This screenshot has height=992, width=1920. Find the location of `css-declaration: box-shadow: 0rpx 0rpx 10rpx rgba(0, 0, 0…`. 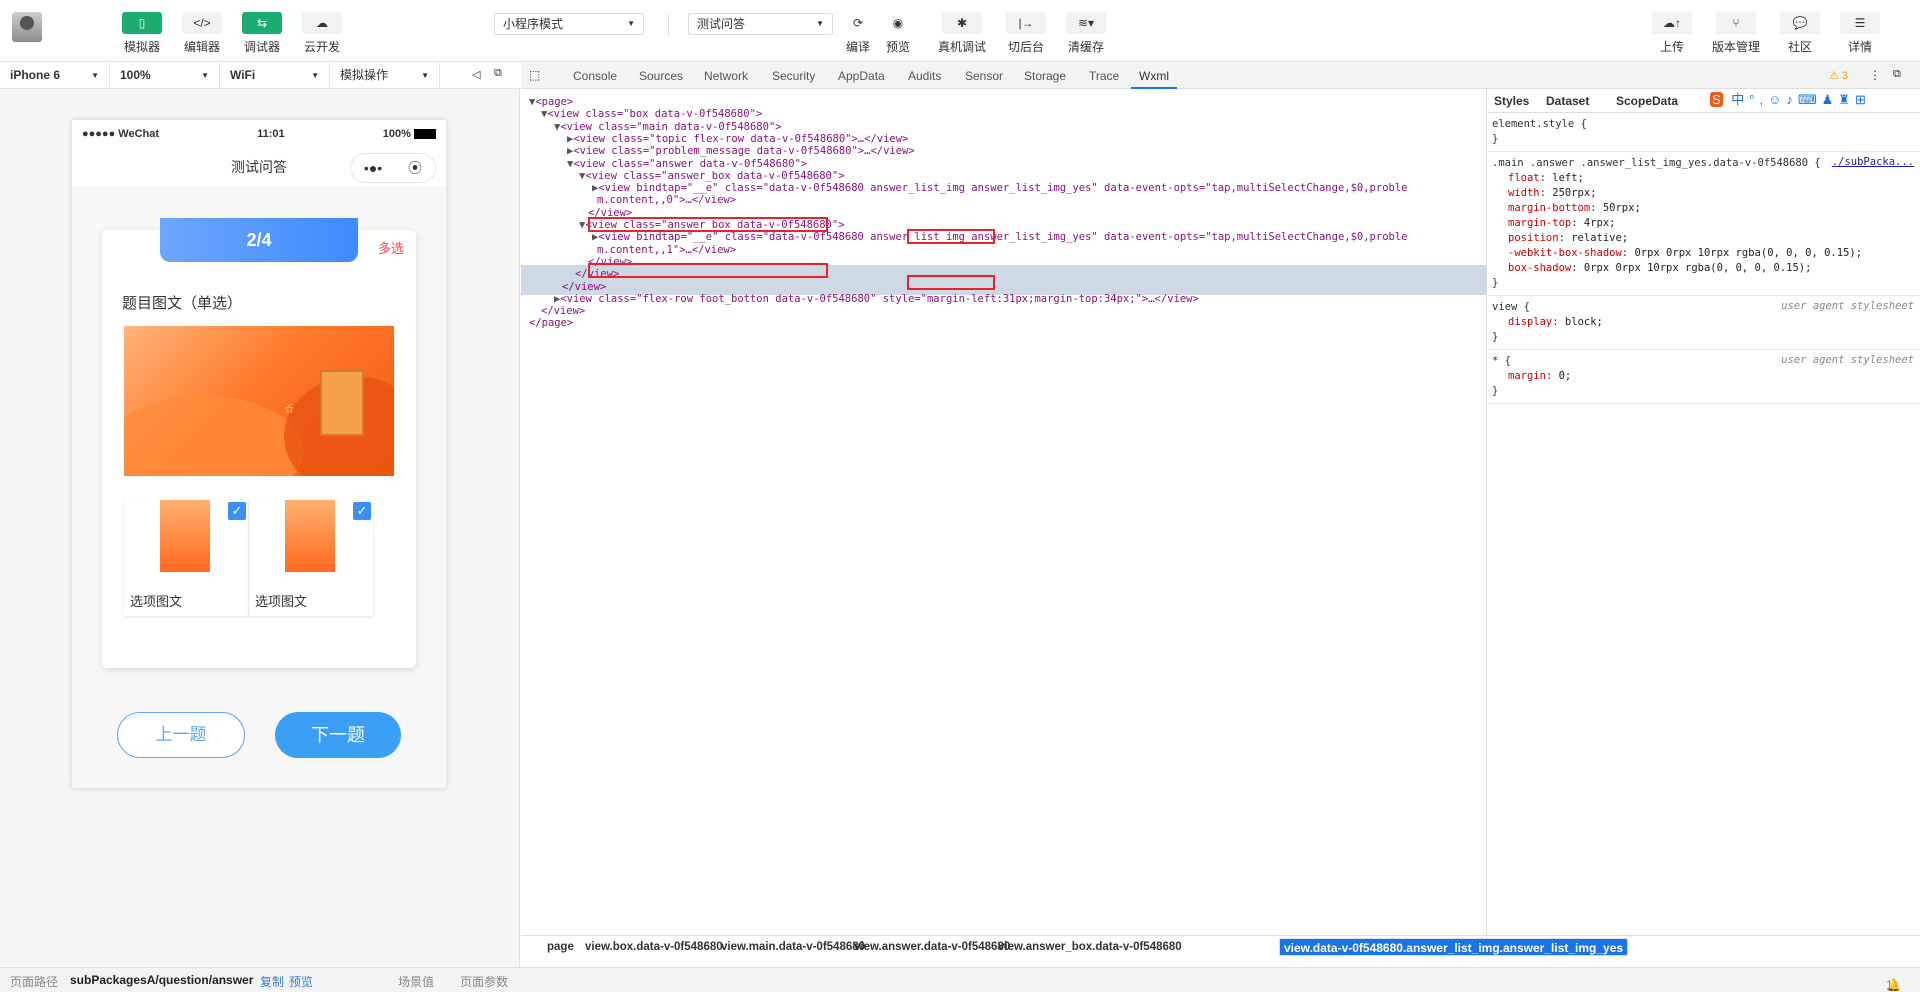

css-declaration: box-shadow: 0rpx 0rpx 10rpx rgba(0, 0, 0… is located at coordinates (1704, 268).